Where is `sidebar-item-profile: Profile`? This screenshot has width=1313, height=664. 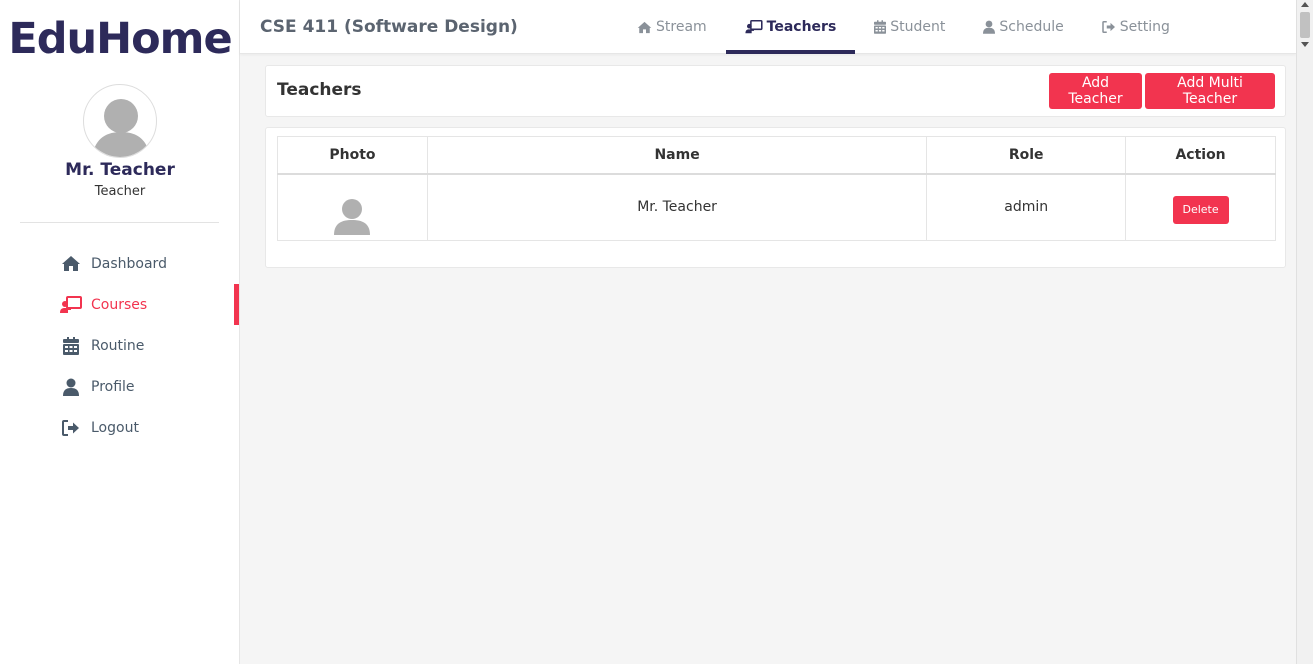 sidebar-item-profile: Profile is located at coordinates (120, 386).